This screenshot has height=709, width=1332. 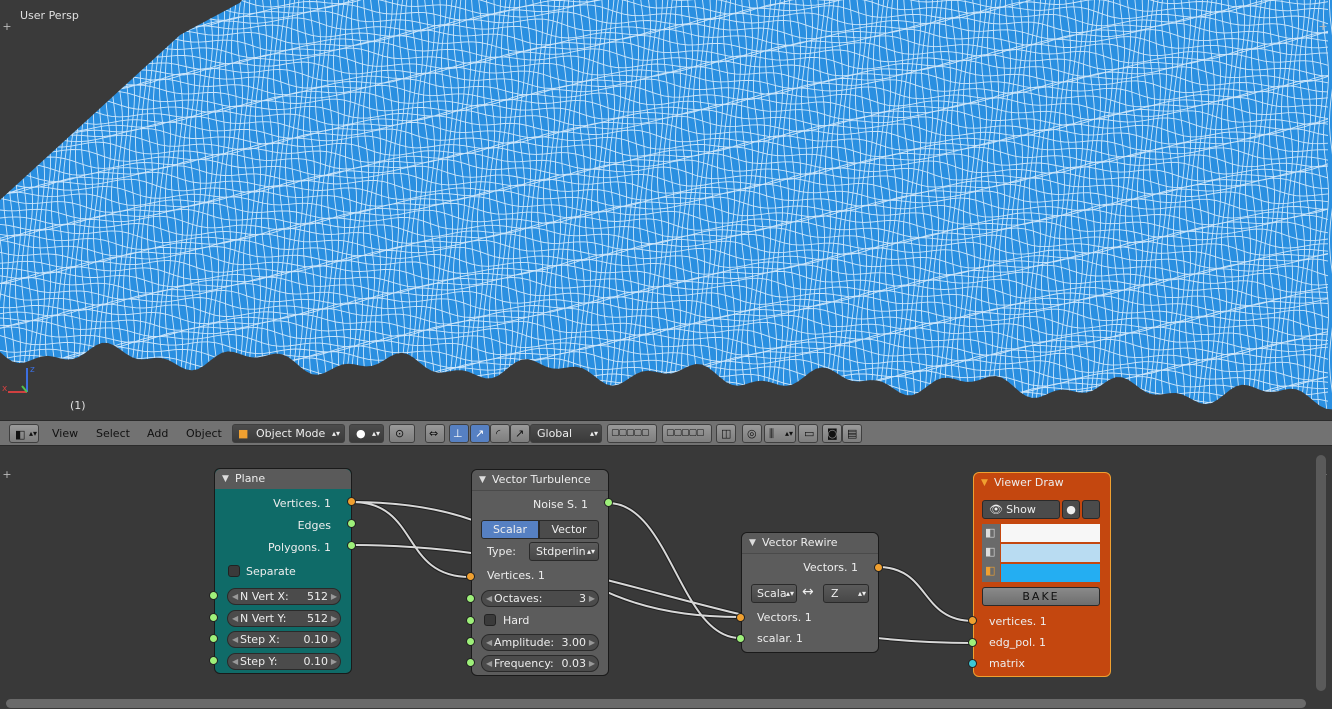 What do you see at coordinates (808, 433) in the screenshot?
I see `snap-target-button: ▭` at bounding box center [808, 433].